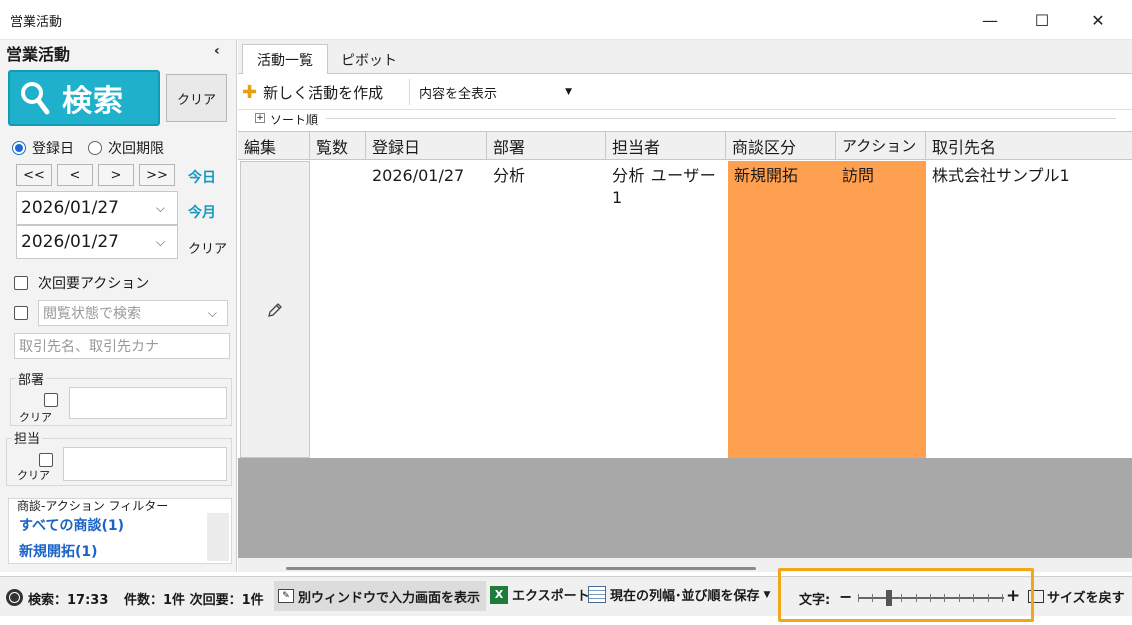  I want to click on save-layout-button: 現在の列幅･並び順を保存 ▼, so click(679, 594).